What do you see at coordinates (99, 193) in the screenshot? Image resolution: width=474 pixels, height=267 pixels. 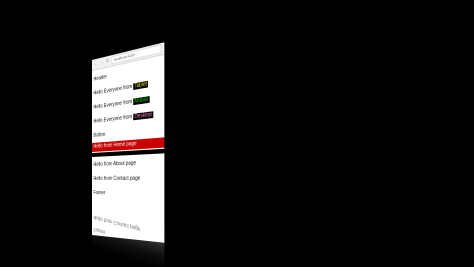 I see `footer-text: Footer` at bounding box center [99, 193].